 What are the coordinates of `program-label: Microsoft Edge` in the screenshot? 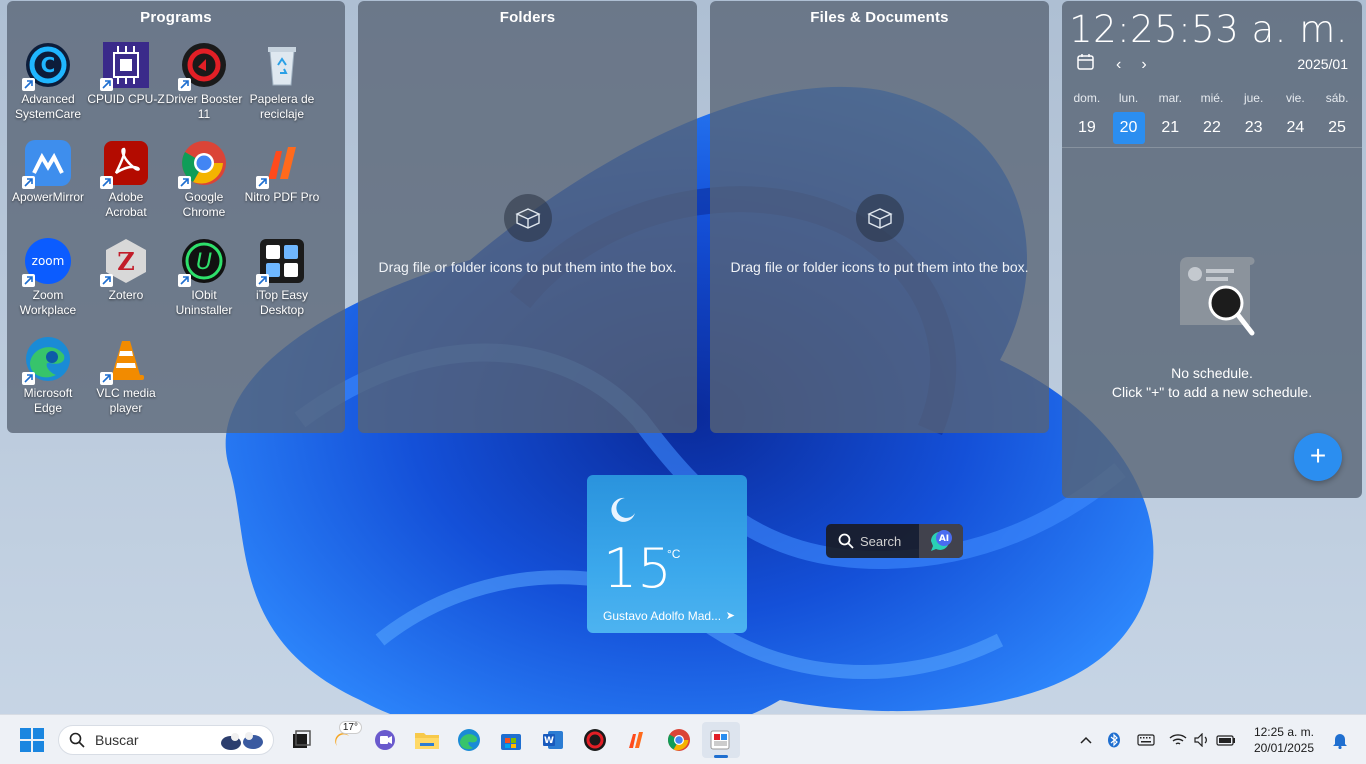 It's located at (48, 400).